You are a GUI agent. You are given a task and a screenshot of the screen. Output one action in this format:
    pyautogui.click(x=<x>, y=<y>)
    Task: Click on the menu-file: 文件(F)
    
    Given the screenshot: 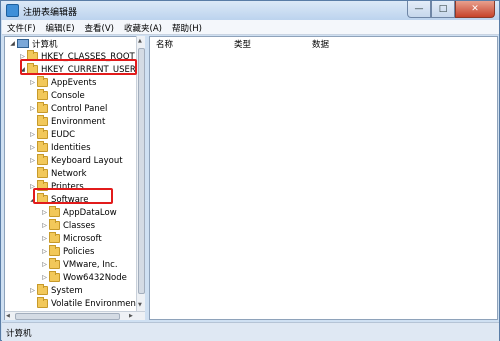 What is the action you would take?
    pyautogui.click(x=21, y=27)
    